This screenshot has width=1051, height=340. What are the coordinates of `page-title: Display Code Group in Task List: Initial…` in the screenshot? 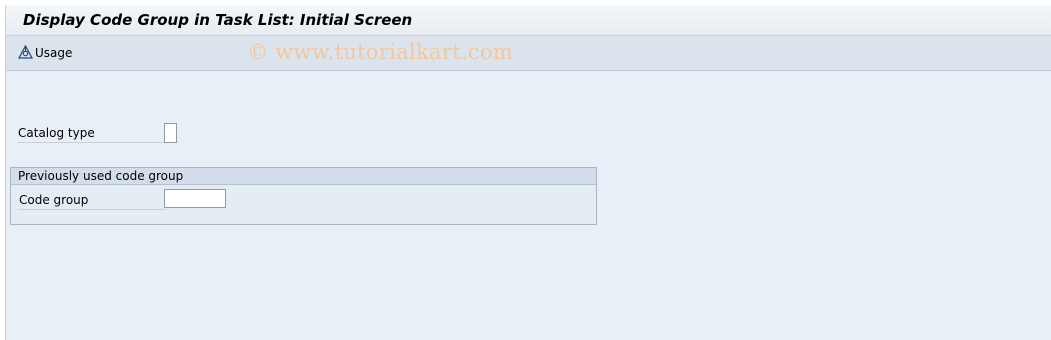 It's located at (218, 20).